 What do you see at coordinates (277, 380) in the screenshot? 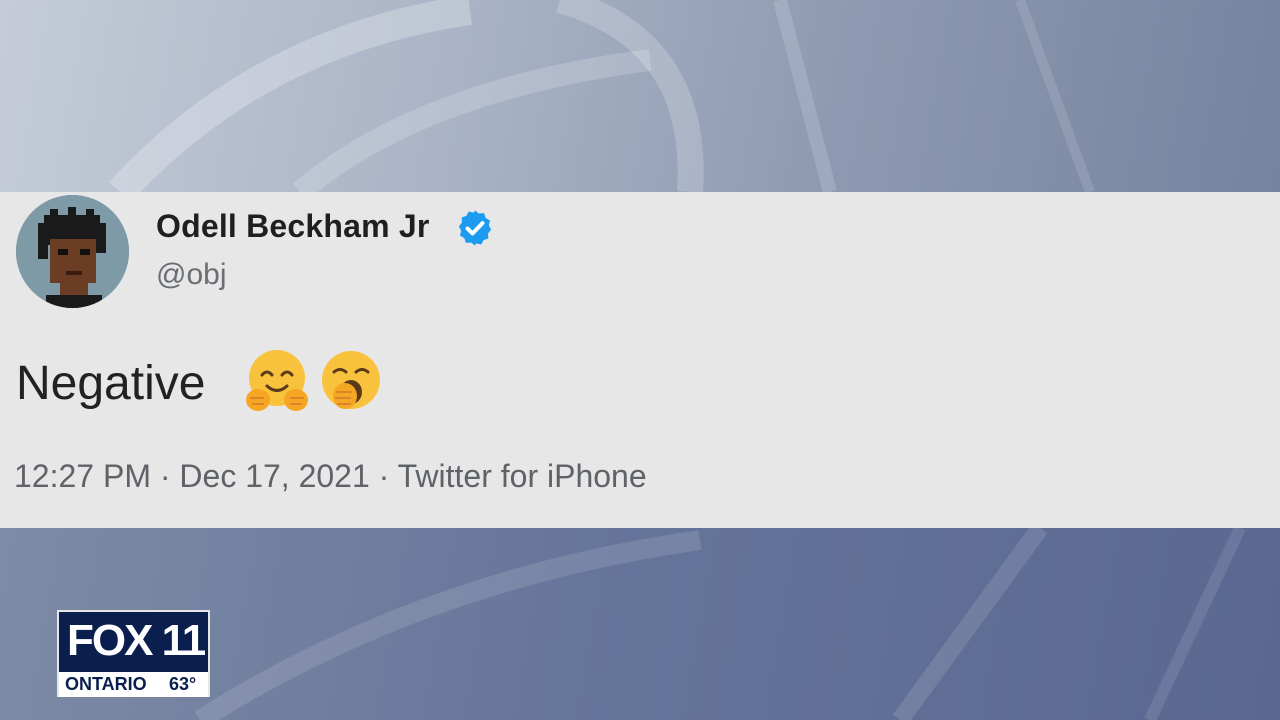
I see `hugging-face-emoji-icon` at bounding box center [277, 380].